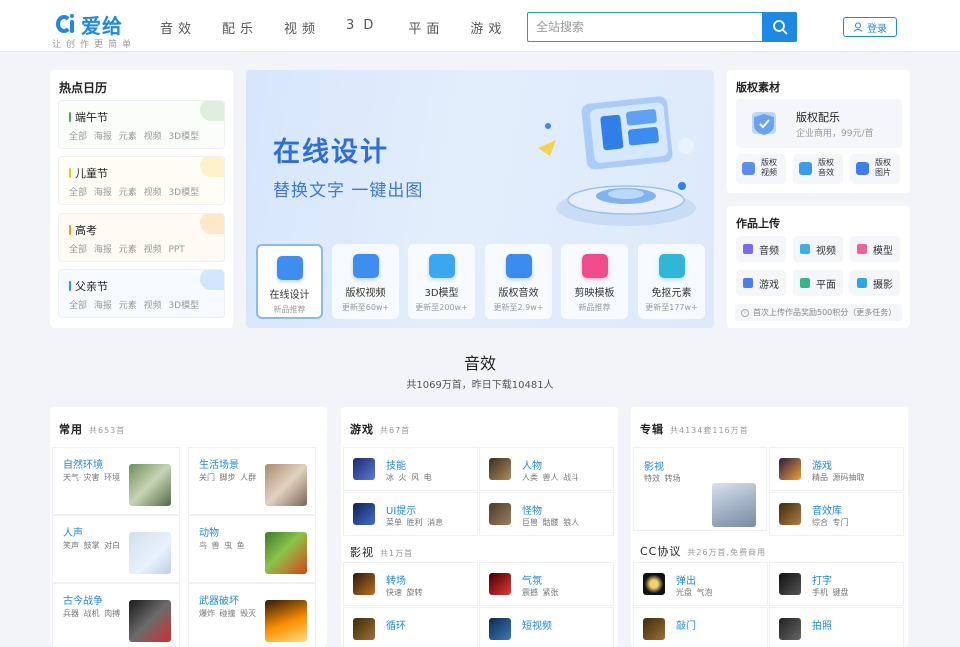 The width and height of the screenshot is (960, 647). Describe the element at coordinates (594, 281) in the screenshot. I see `quick-card-capcut-template: 剪映模板 新品推荐` at that location.